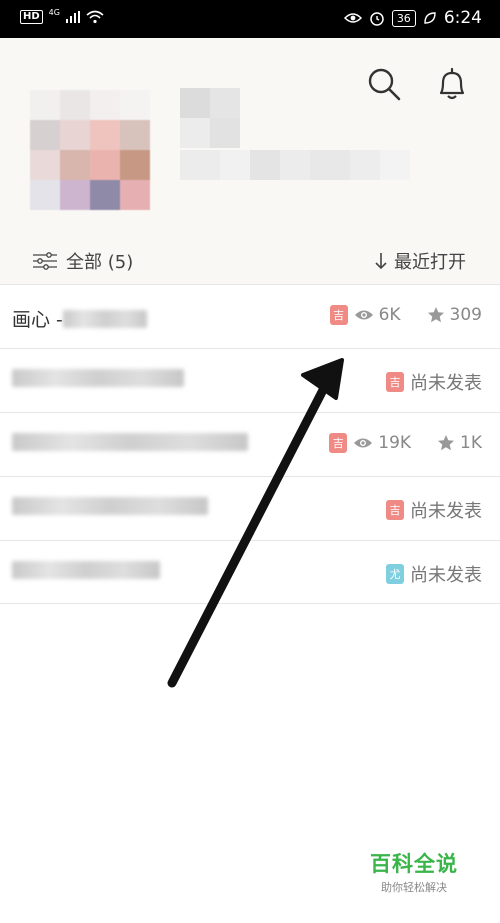 Image resolution: width=500 pixels, height=923 pixels. What do you see at coordinates (395, 443) in the screenshot?
I see `views-count: 19K` at bounding box center [395, 443].